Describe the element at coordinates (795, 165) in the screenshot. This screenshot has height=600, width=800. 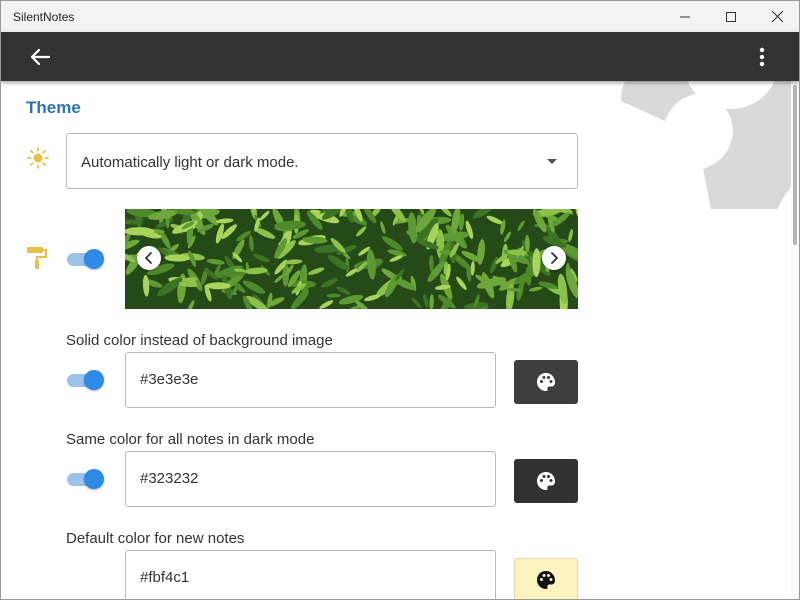
I see `scrollbar-thumb` at that location.